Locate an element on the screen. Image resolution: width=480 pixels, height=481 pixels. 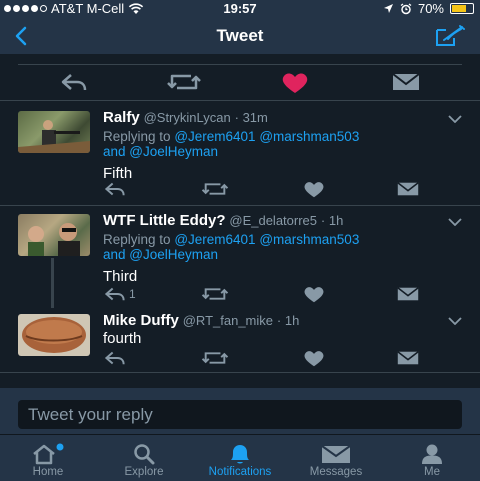
reply-tweet: Mike Duffy @RT_fan_mike · 1h fourth is located at coordinates (240, 340).